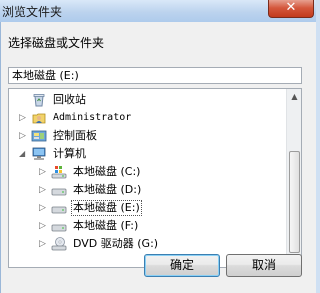 This screenshot has height=293, width=320. What do you see at coordinates (155, 75) in the screenshot?
I see `path-field: 本地磁盘 (E:)` at bounding box center [155, 75].